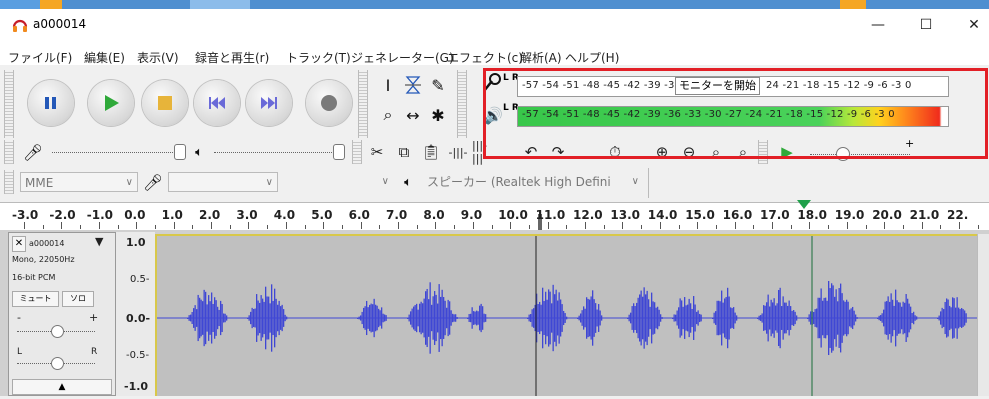 The height and width of the screenshot is (399, 989). What do you see at coordinates (974, 25) in the screenshot?
I see `close-button: ✕` at bounding box center [974, 25].